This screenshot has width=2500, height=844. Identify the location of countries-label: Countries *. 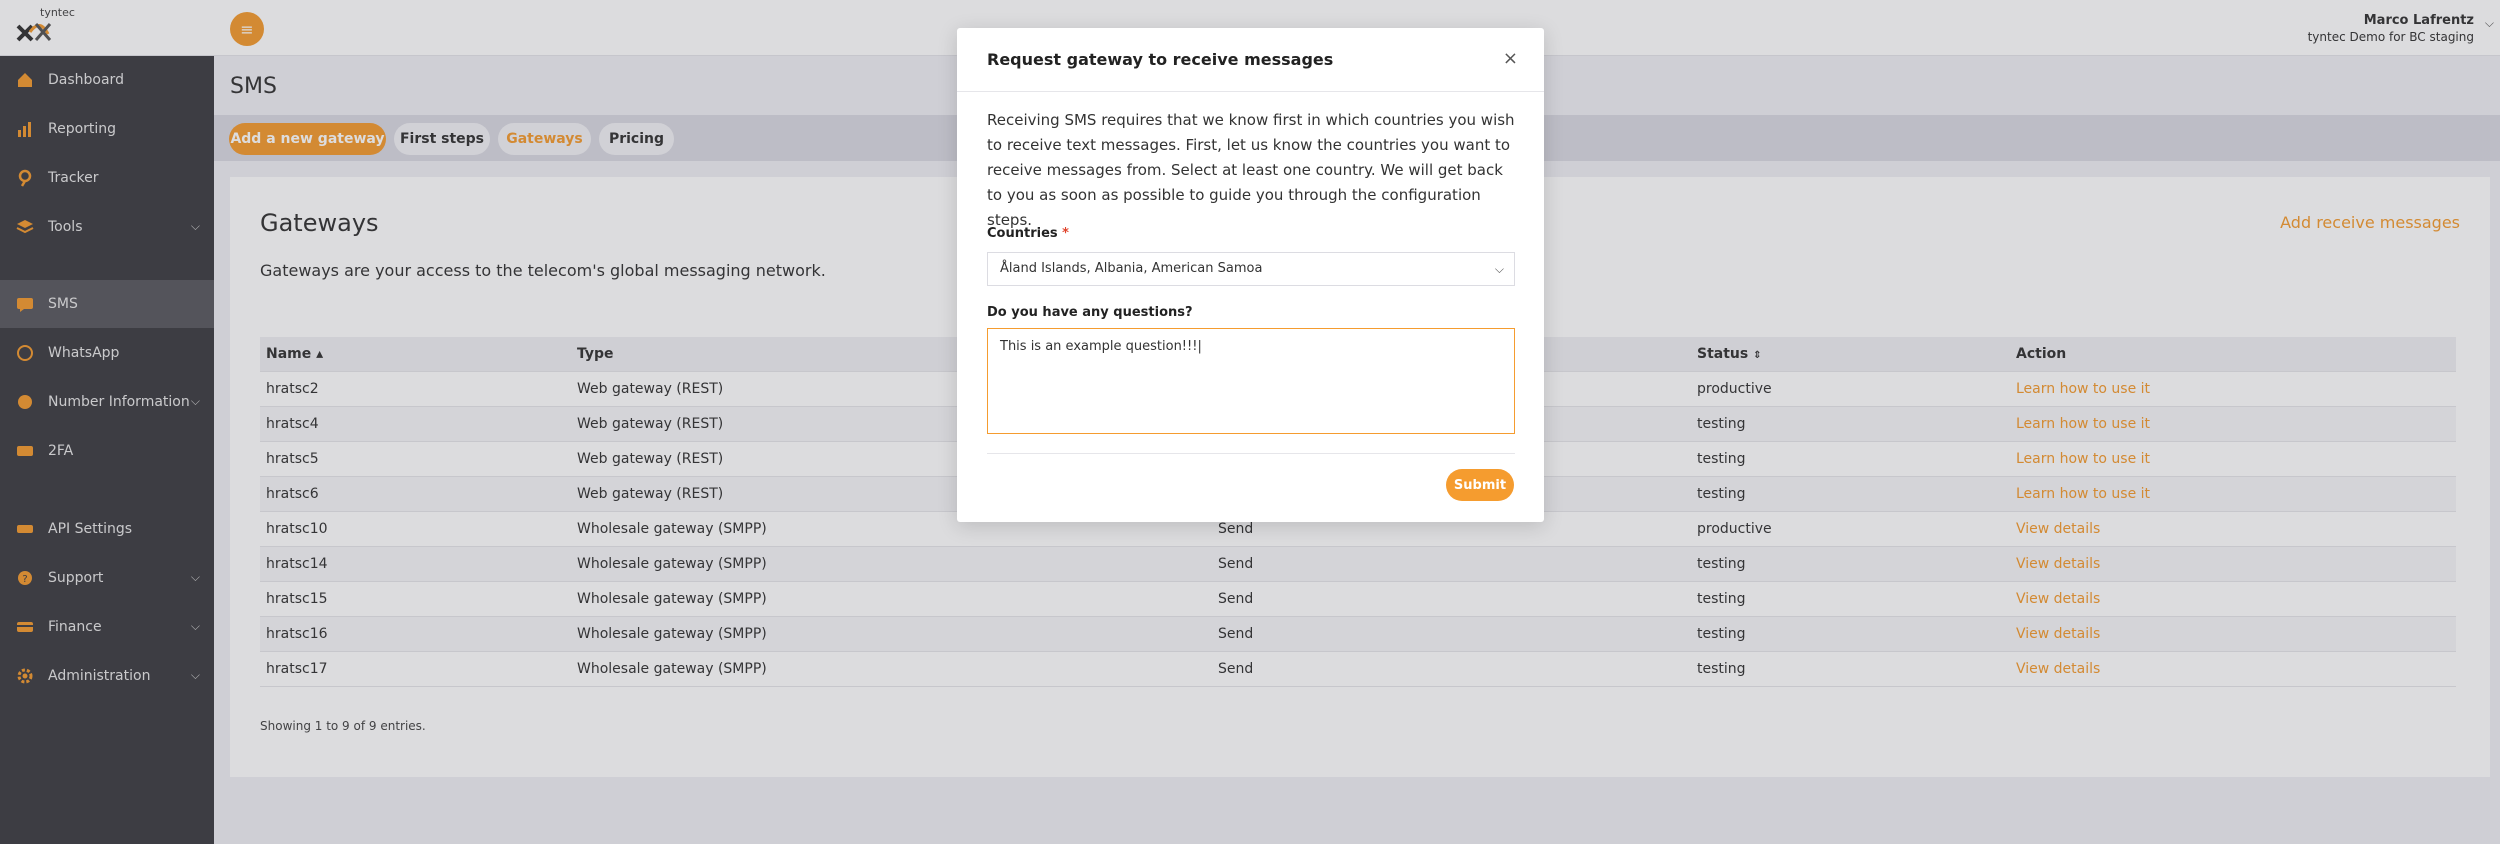
(1028, 233).